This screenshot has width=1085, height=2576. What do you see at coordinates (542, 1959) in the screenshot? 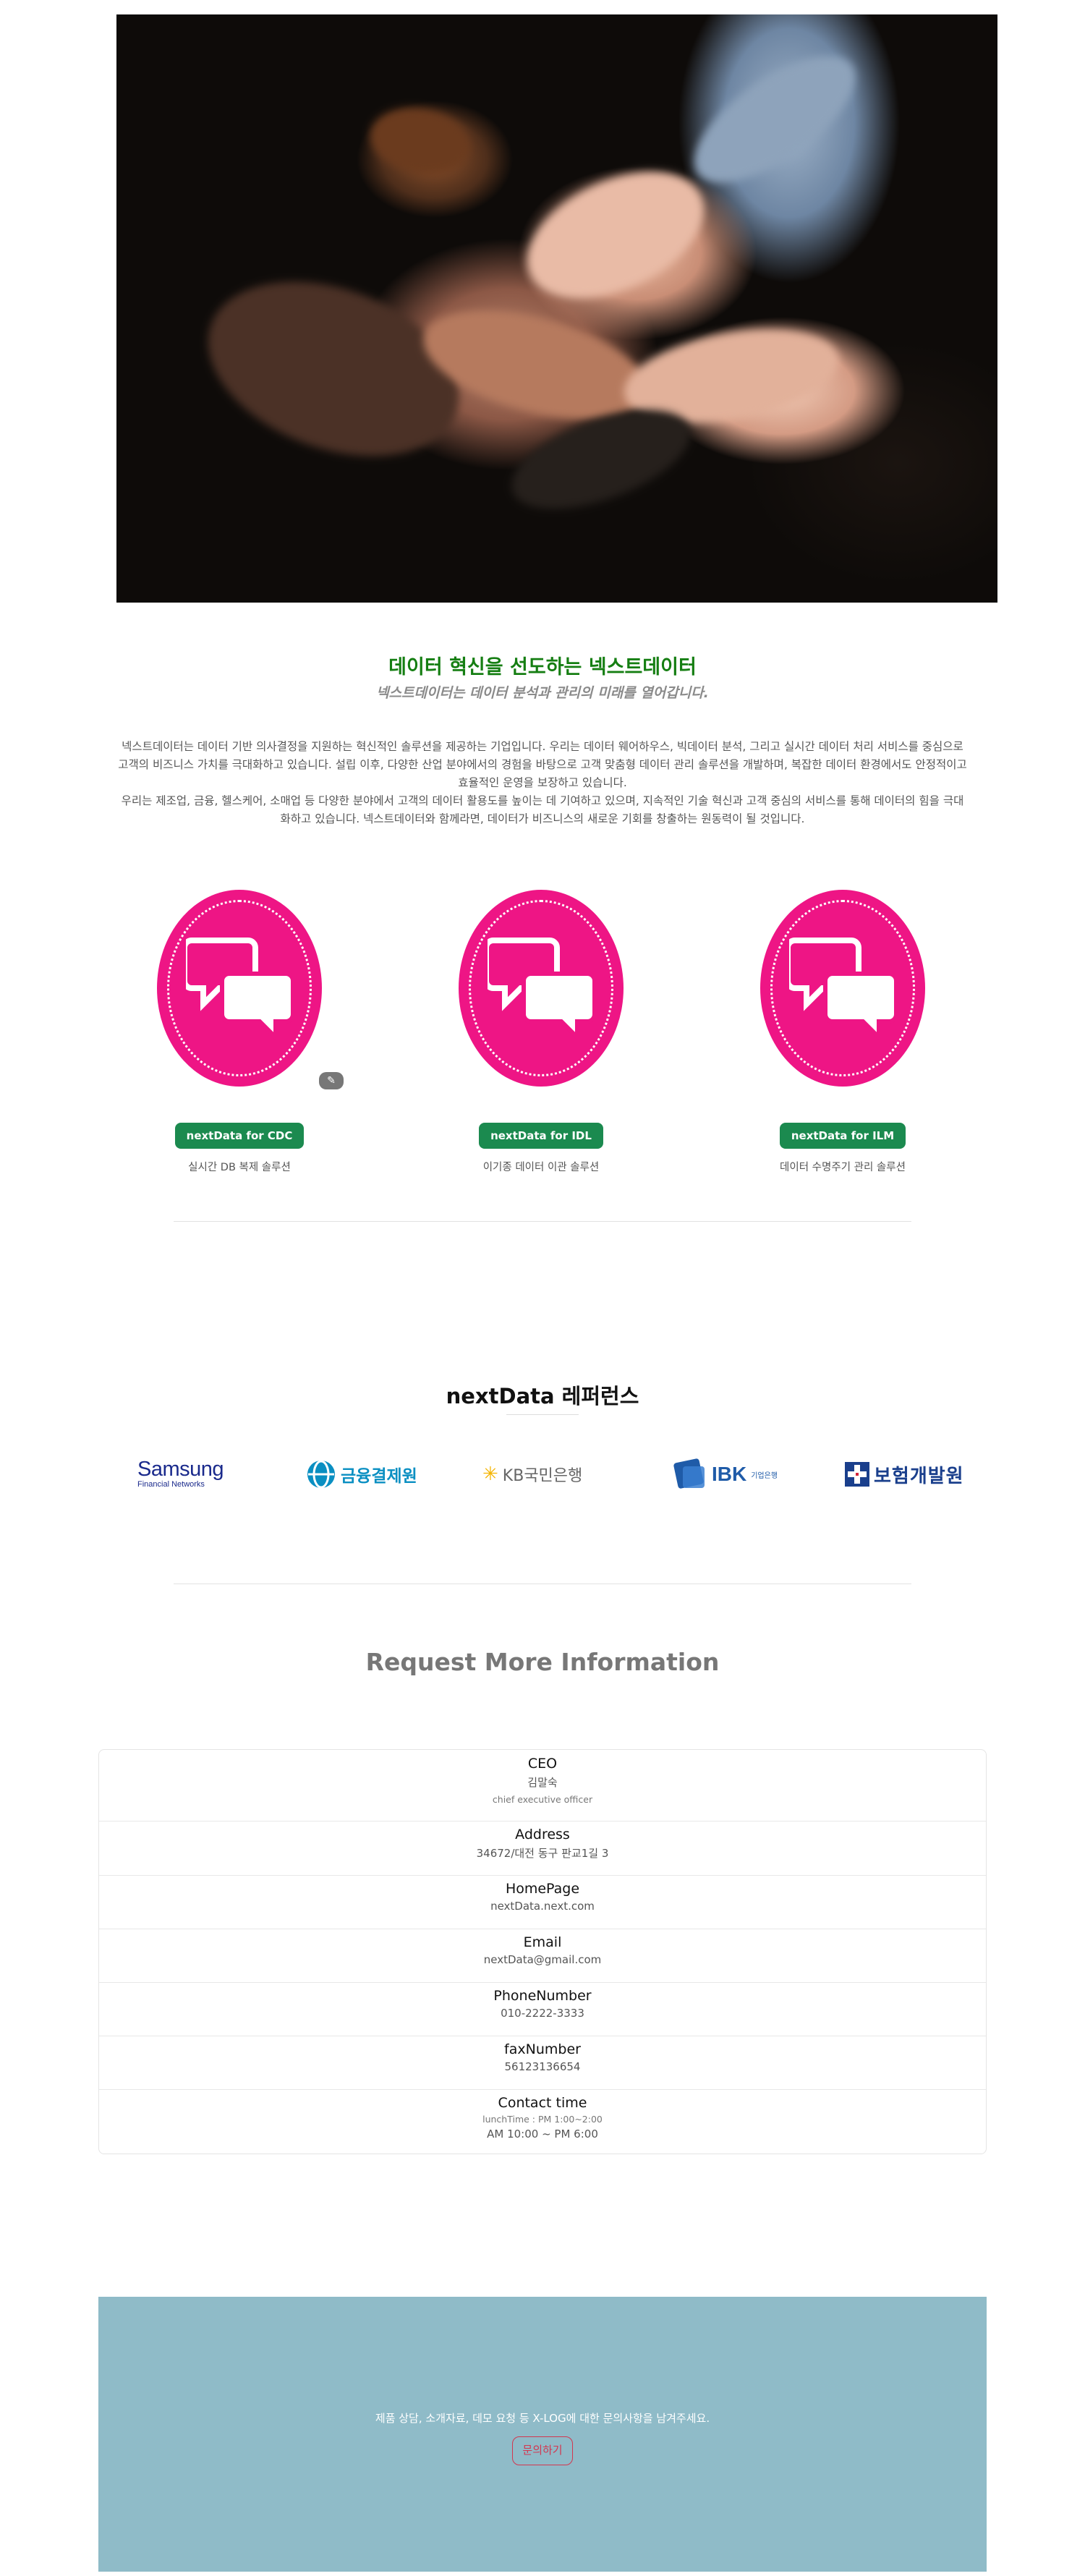
I see `info-value: nextData@gmail.com` at bounding box center [542, 1959].